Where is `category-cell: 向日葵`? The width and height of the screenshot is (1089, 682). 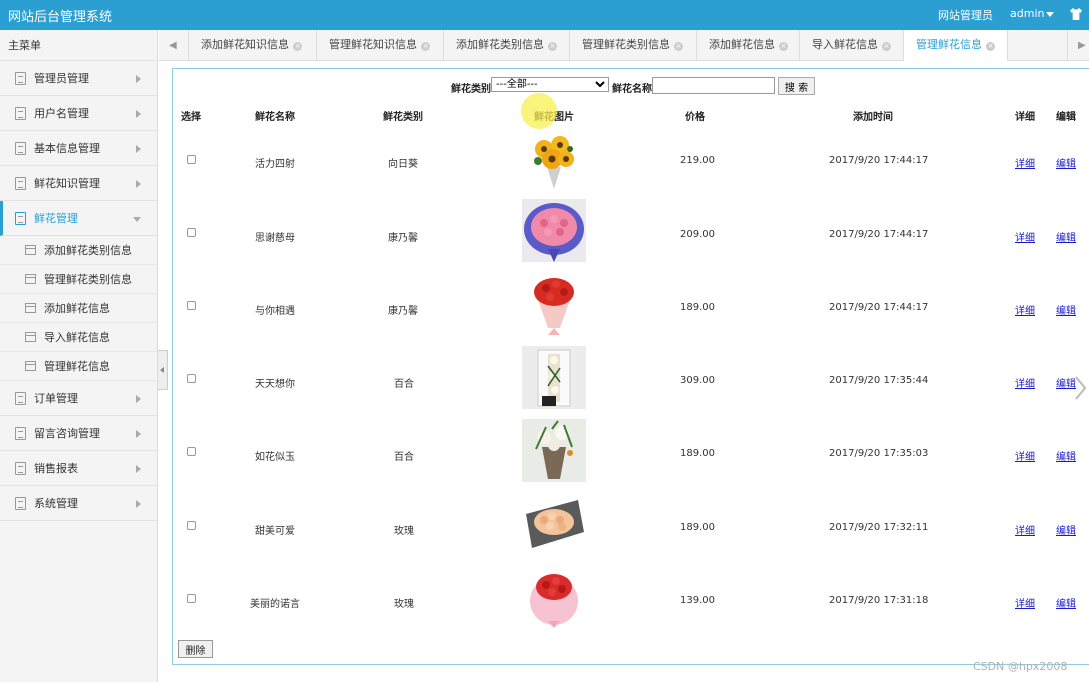 category-cell: 向日葵 is located at coordinates (403, 164).